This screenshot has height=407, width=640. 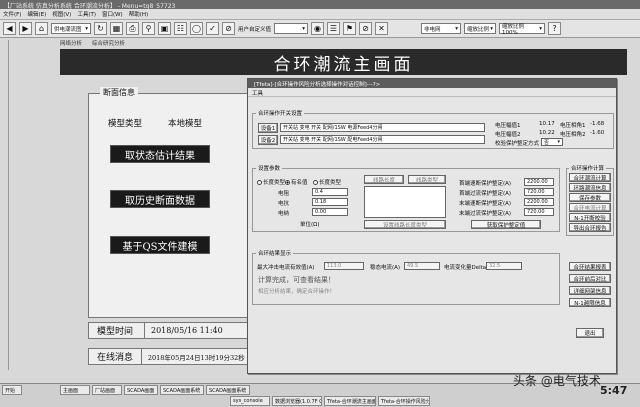 What do you see at coordinates (327, 182) in the screenshot?
I see `radio-length-type-c: 长度类型` at bounding box center [327, 182].